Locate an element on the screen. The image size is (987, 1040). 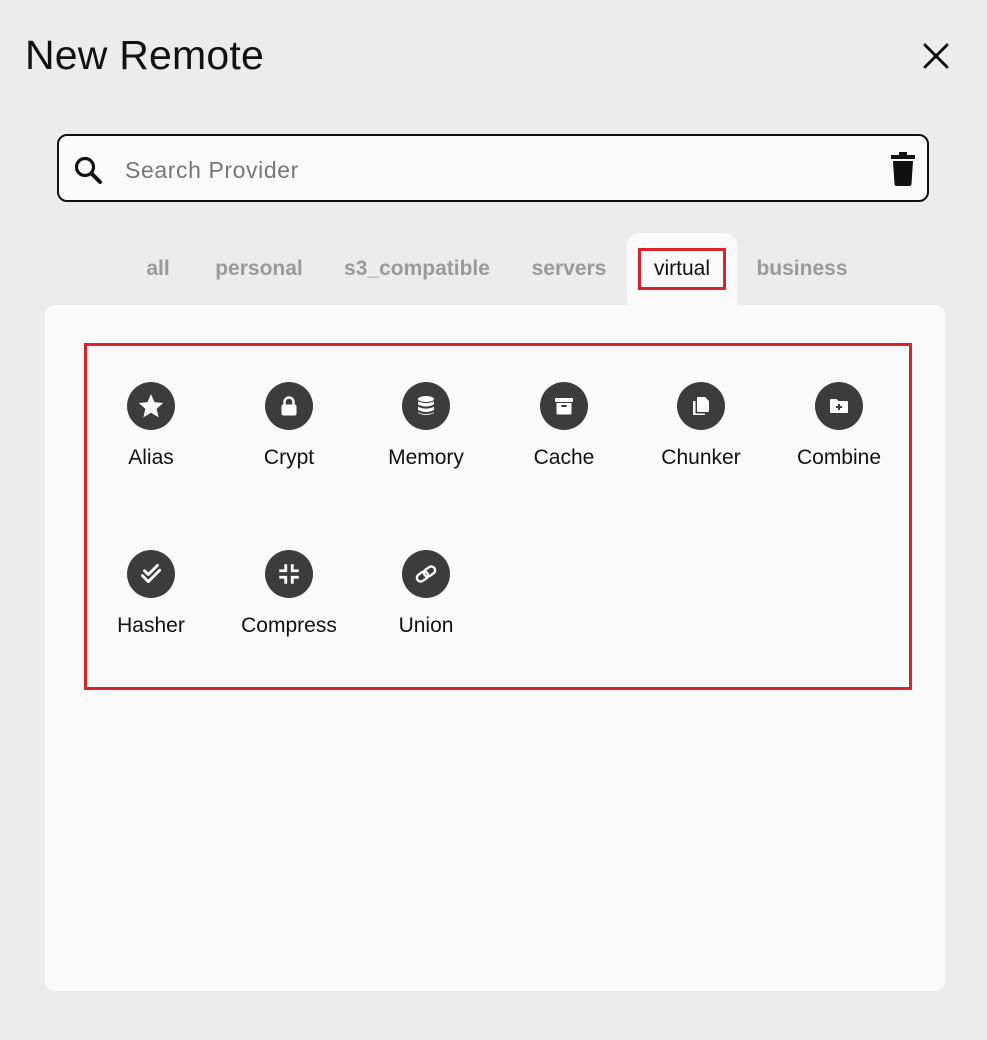
database-icon is located at coordinates (426, 405).